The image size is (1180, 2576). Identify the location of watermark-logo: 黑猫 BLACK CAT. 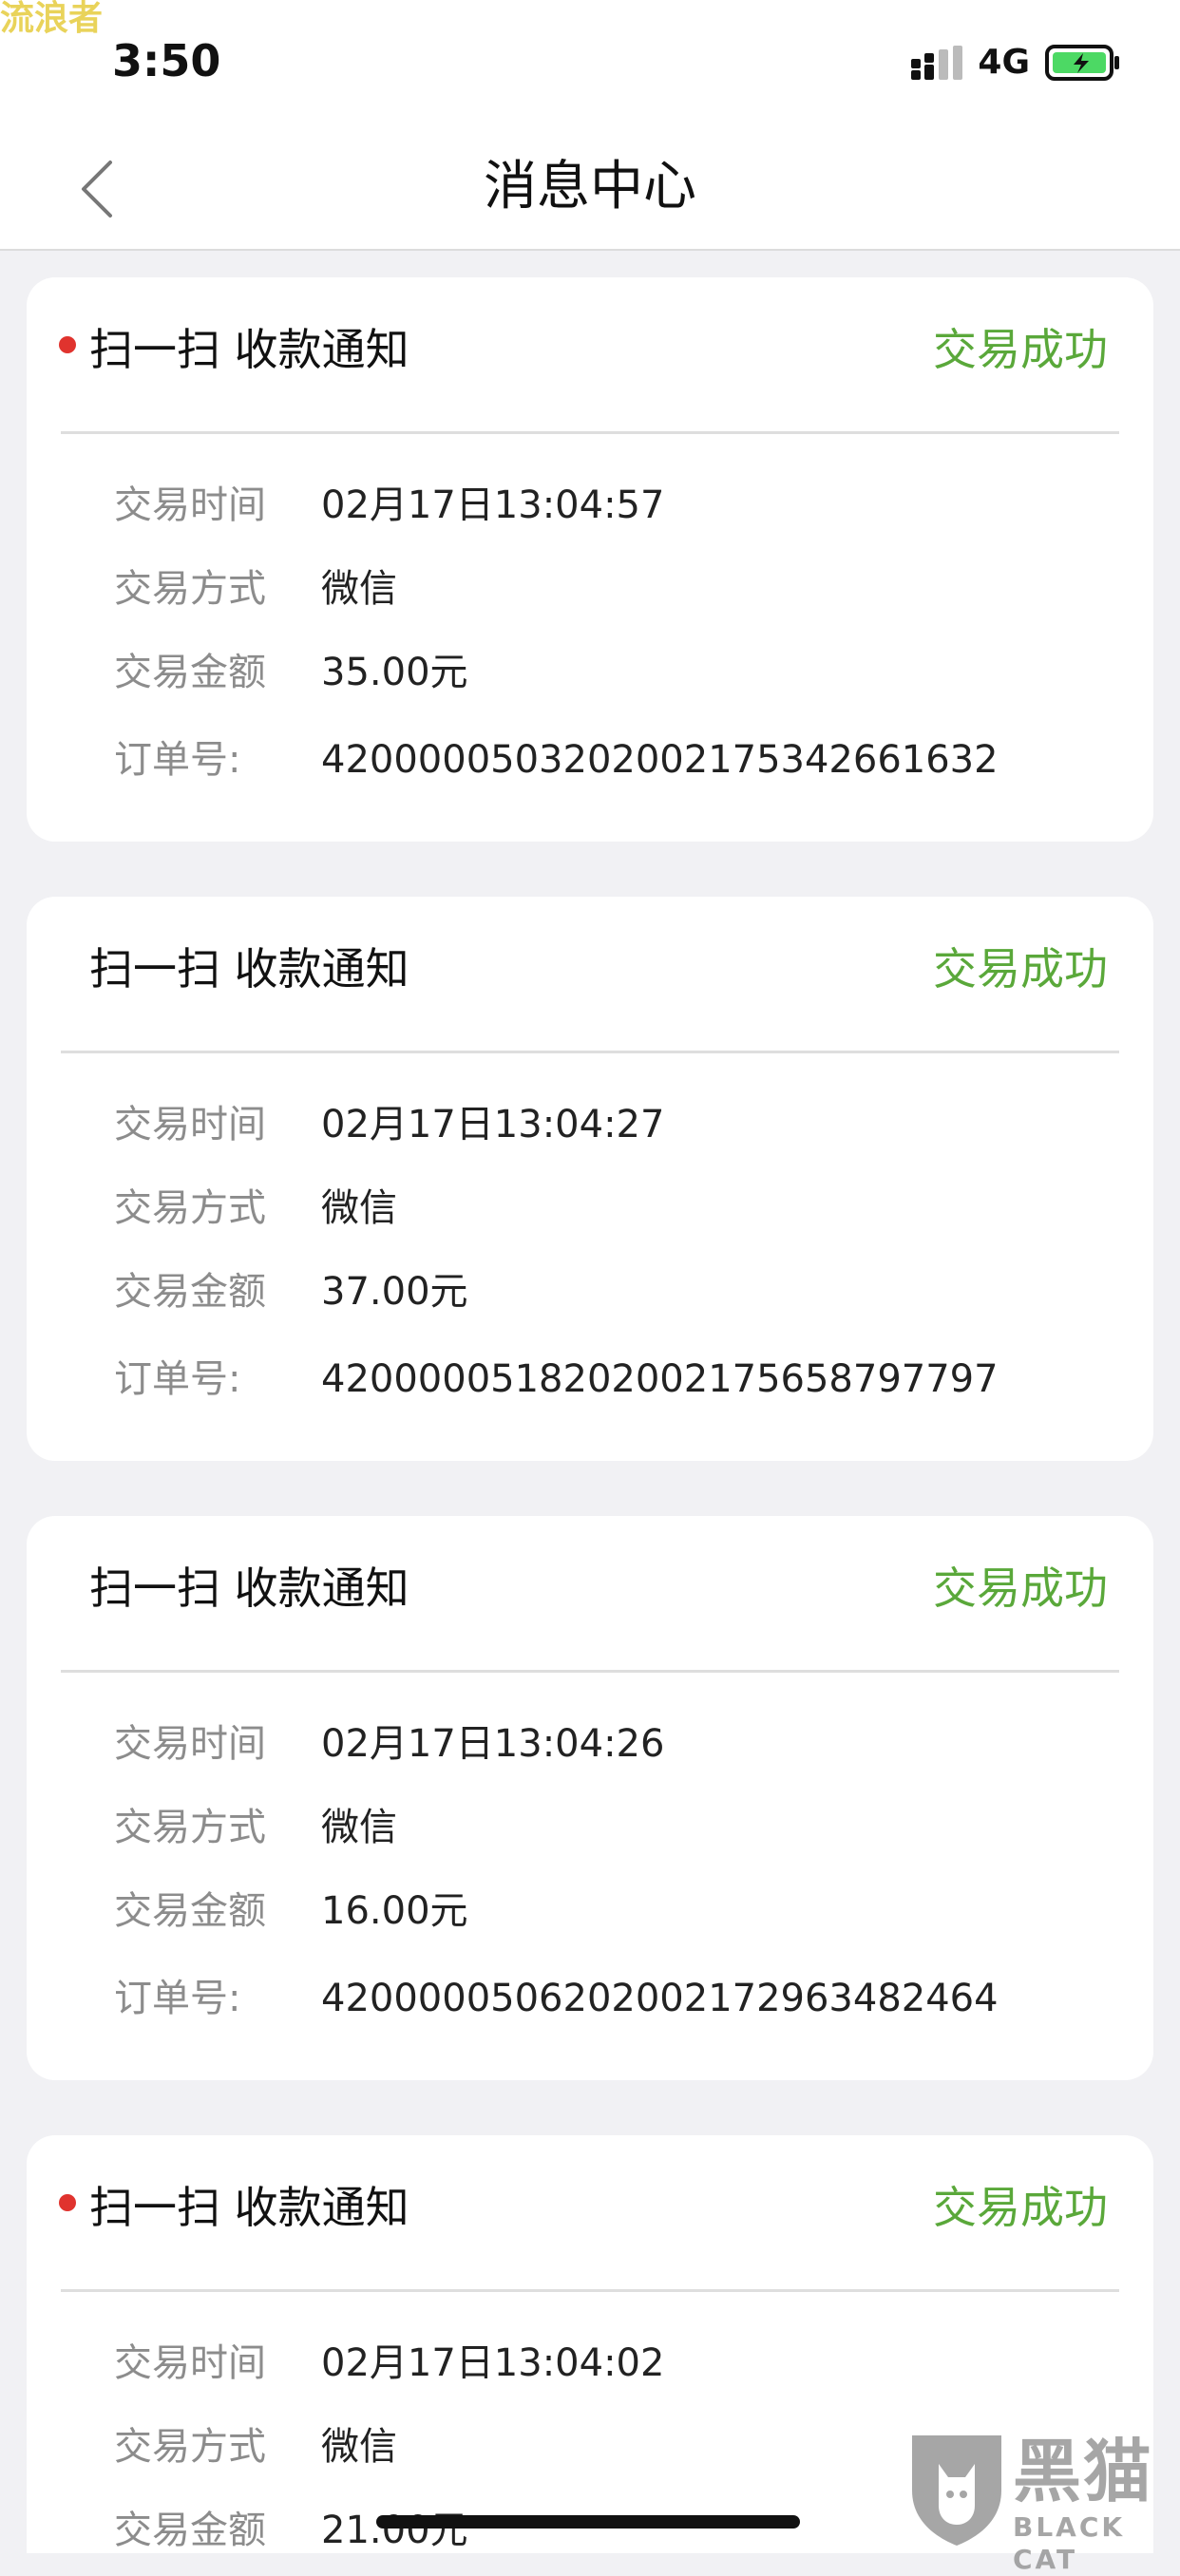
(1042, 2503).